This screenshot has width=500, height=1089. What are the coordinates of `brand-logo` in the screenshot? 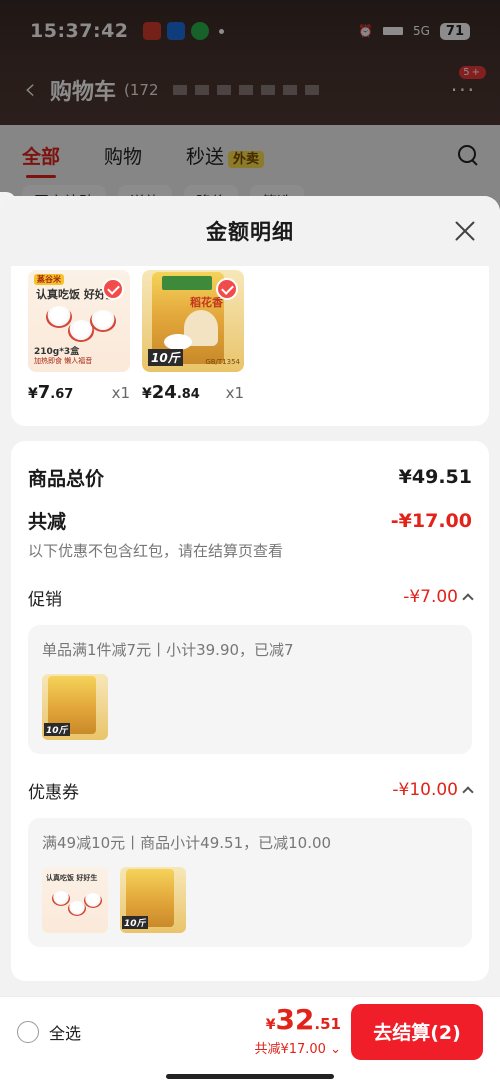 It's located at (187, 283).